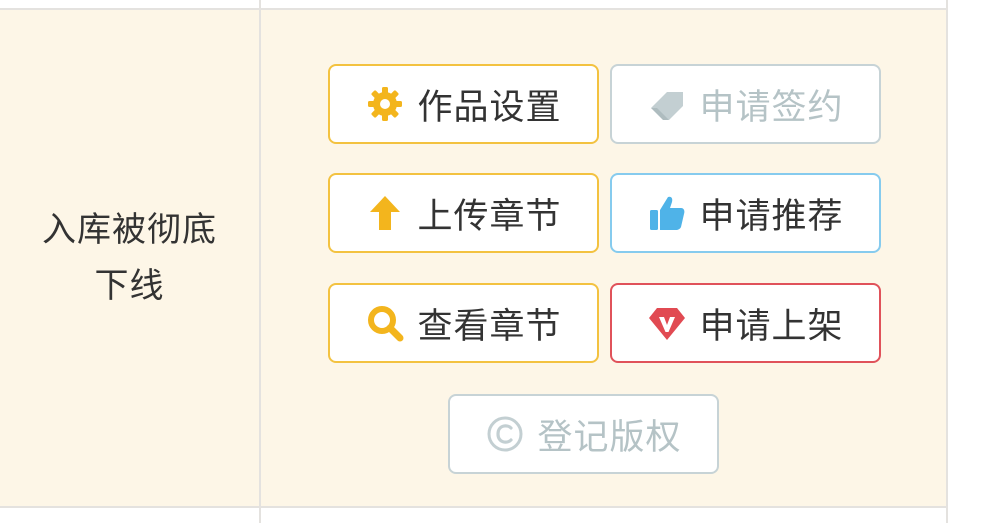 The image size is (1000, 523). I want to click on apply-recommend-label: 申请推荐, so click(771, 216).